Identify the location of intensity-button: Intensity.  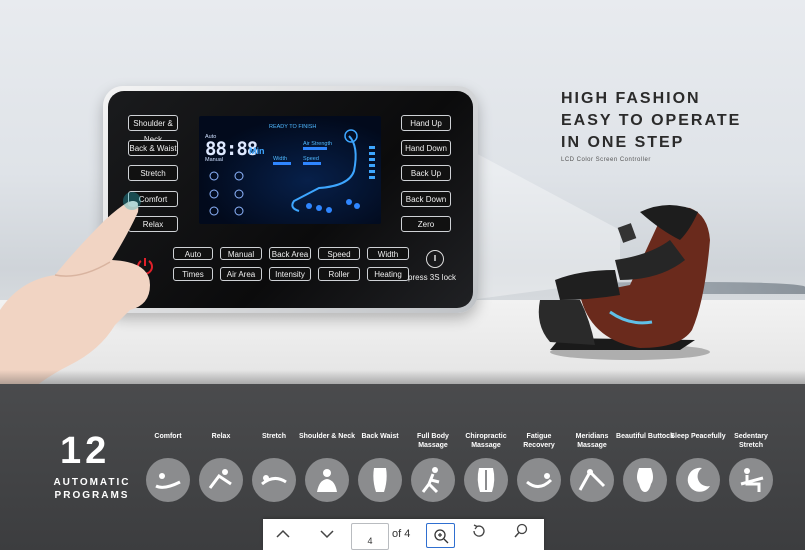
(290, 274).